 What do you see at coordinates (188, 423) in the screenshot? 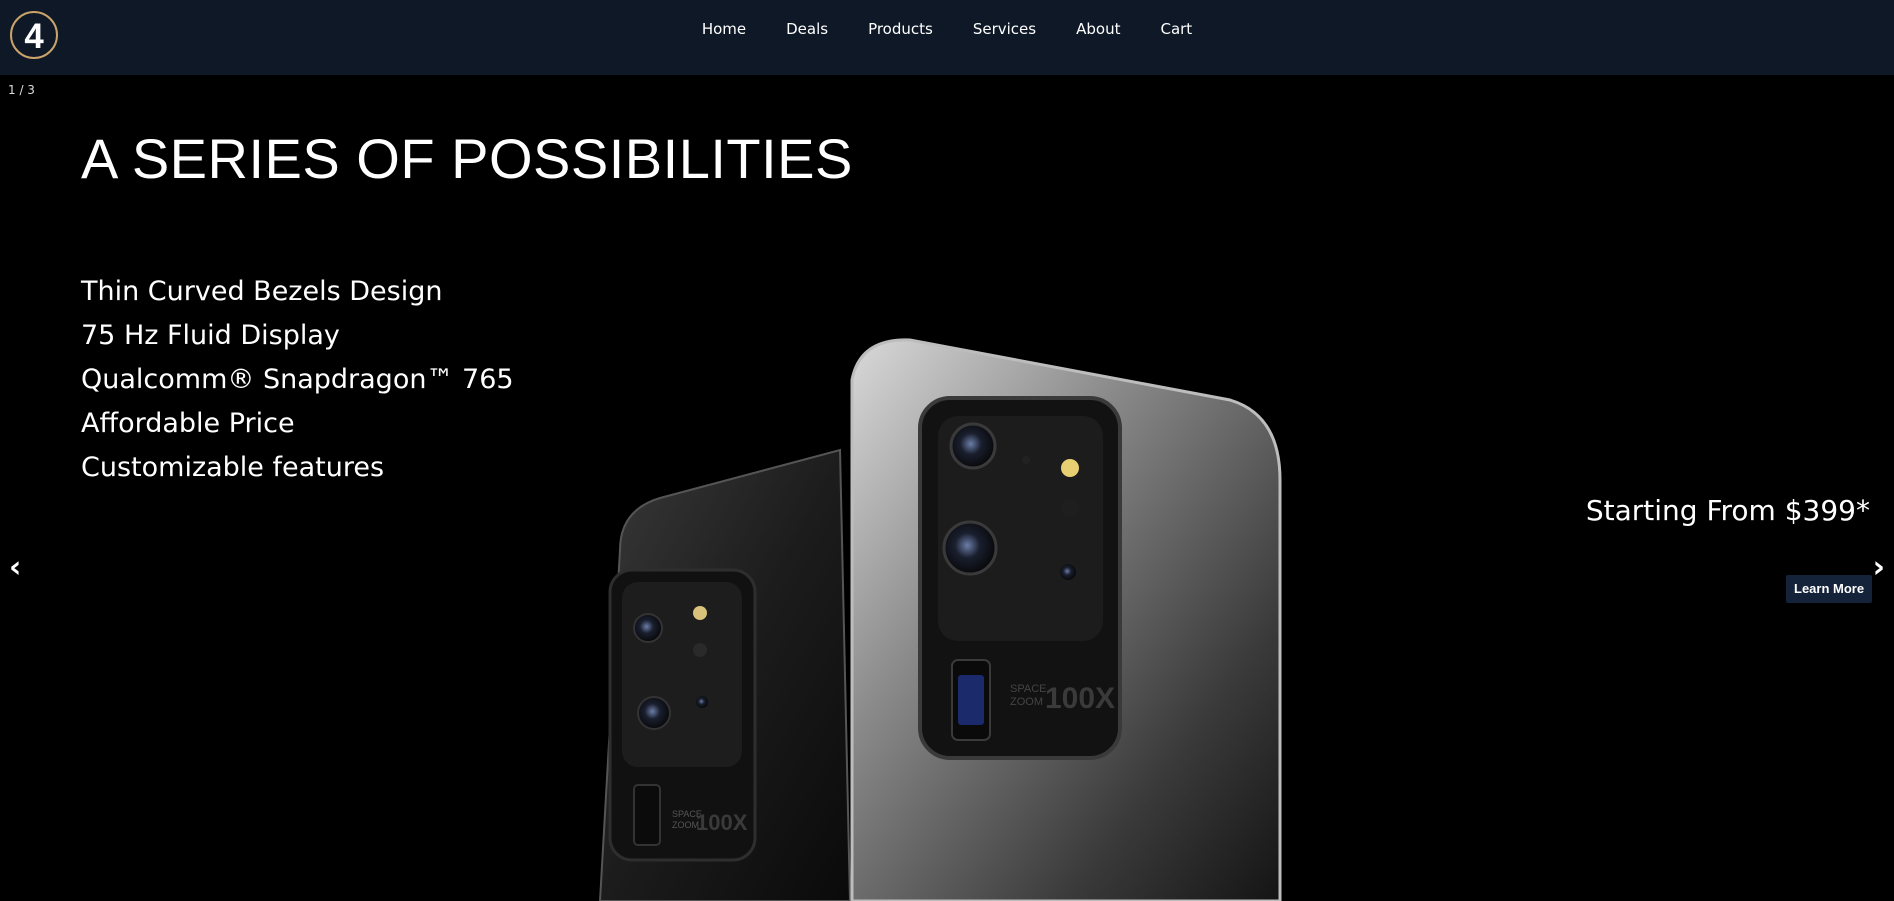
I see `feature-item: Affordable Price` at bounding box center [188, 423].